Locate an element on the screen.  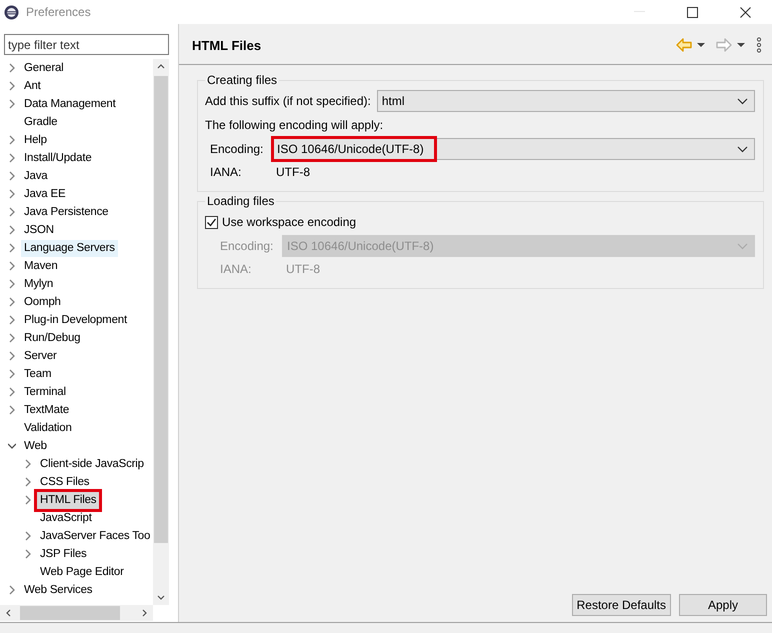
tree-item: Data Management is located at coordinates (70, 104).